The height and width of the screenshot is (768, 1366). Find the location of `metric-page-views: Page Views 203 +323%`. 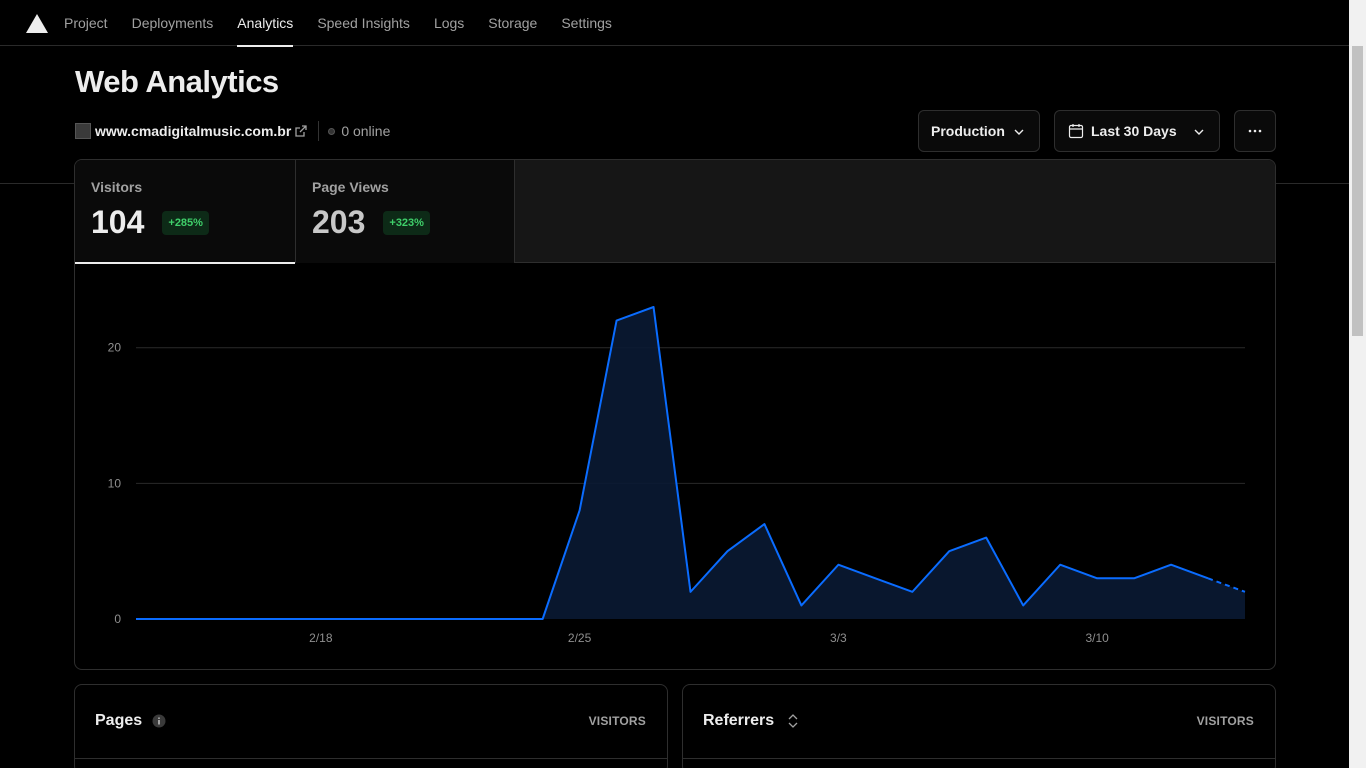

metric-page-views: Page Views 203 +323% is located at coordinates (405, 211).